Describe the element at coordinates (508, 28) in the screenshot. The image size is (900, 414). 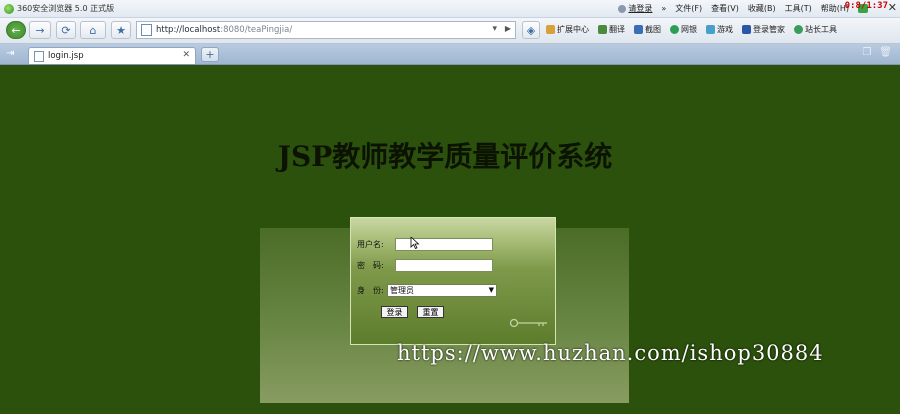
I see `go-icon: ▶` at that location.